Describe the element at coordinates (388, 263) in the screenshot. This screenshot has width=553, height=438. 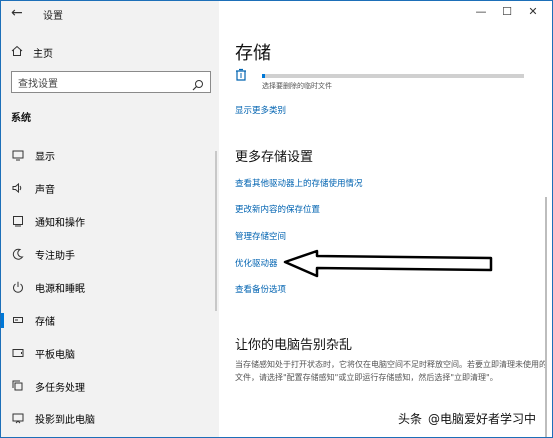
I see `annotation-arrow` at that location.